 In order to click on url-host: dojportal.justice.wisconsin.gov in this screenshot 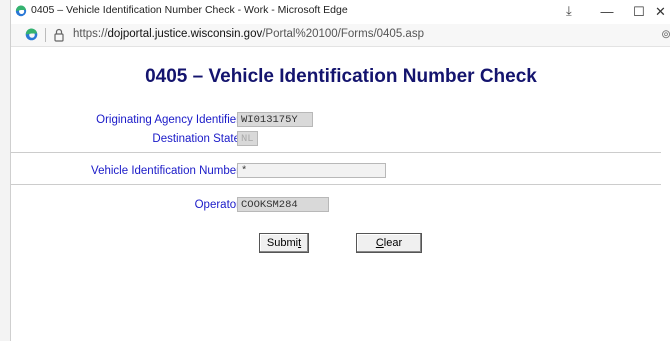, I will do `click(185, 34)`.